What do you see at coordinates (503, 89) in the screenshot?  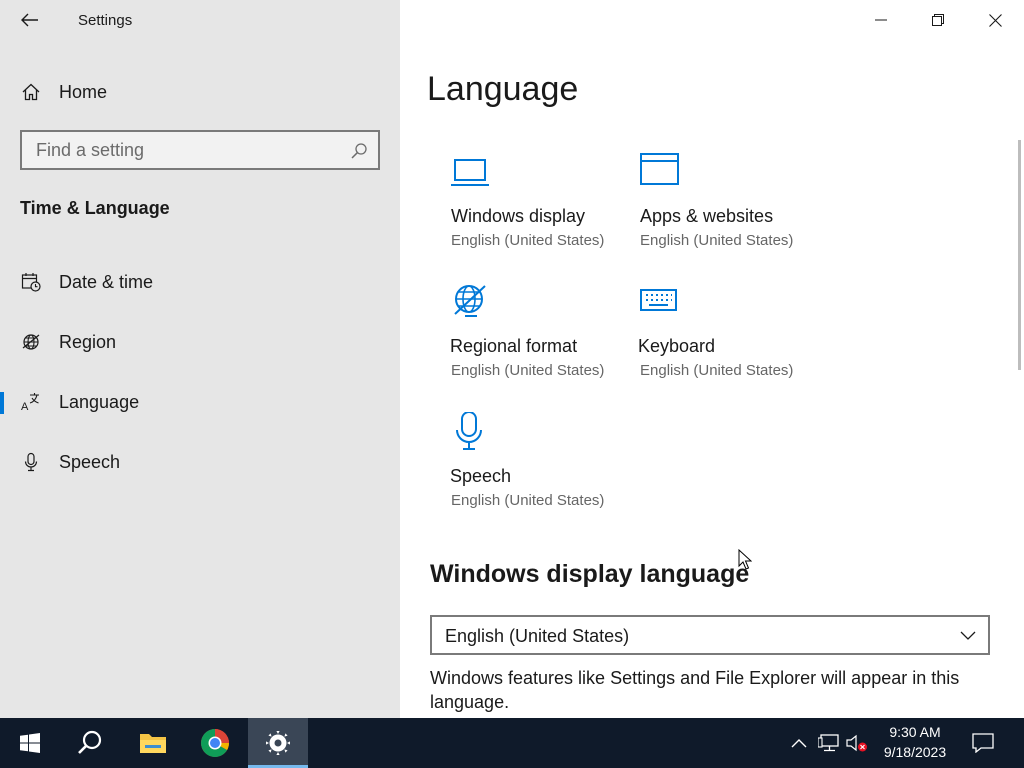 I see `page-title: Language` at bounding box center [503, 89].